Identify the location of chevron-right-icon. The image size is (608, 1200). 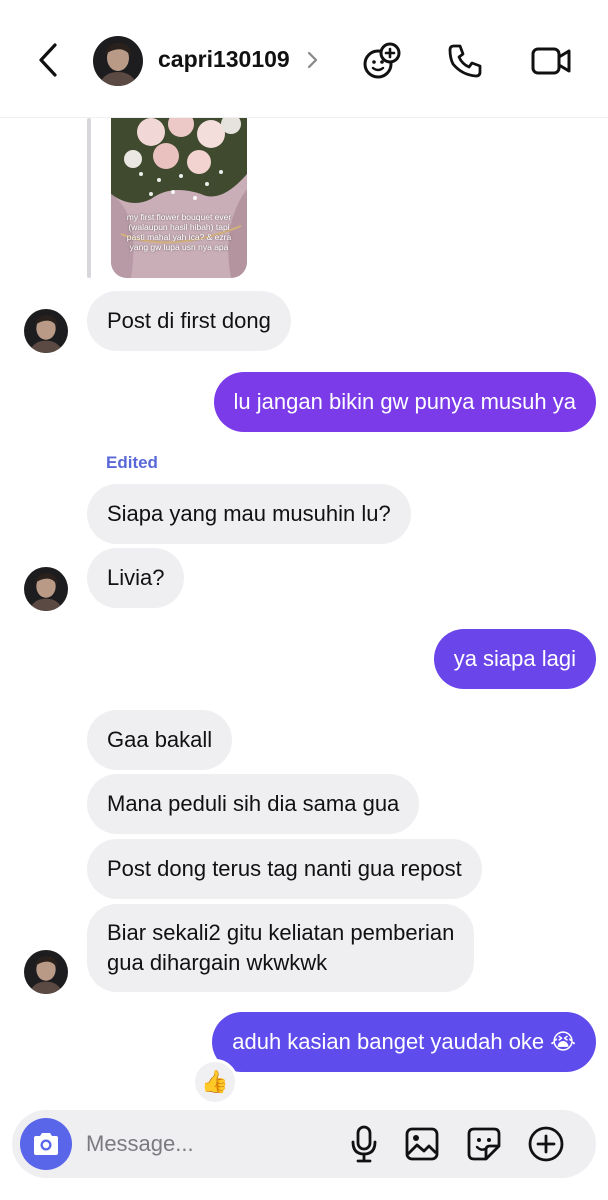
(313, 60).